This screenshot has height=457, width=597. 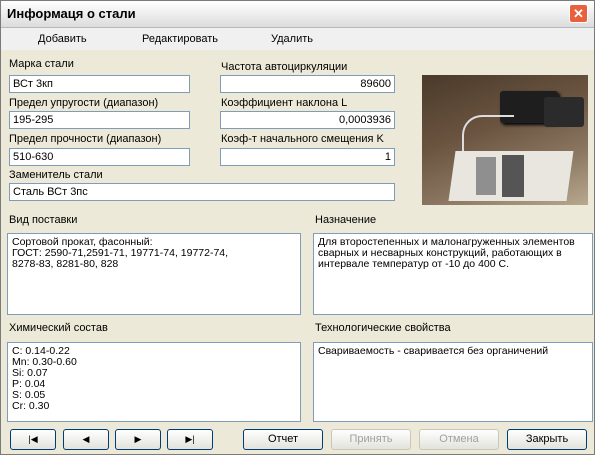 What do you see at coordinates (284, 103) in the screenshot?
I see `slope-label: Коэффициент наклона L` at bounding box center [284, 103].